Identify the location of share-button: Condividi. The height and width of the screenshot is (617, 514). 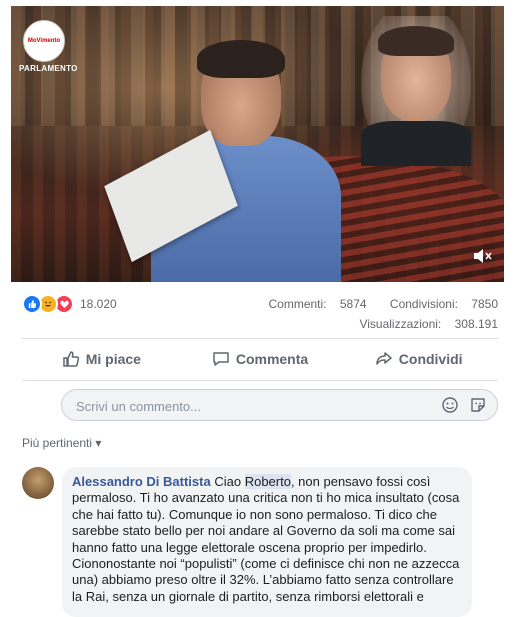
(418, 359).